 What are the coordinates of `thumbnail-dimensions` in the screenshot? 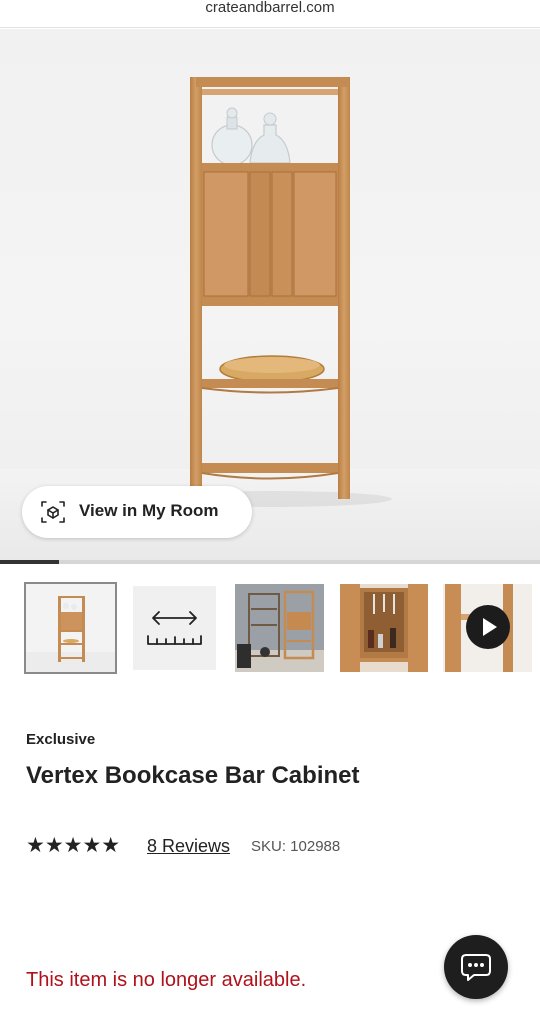 It's located at (174, 628).